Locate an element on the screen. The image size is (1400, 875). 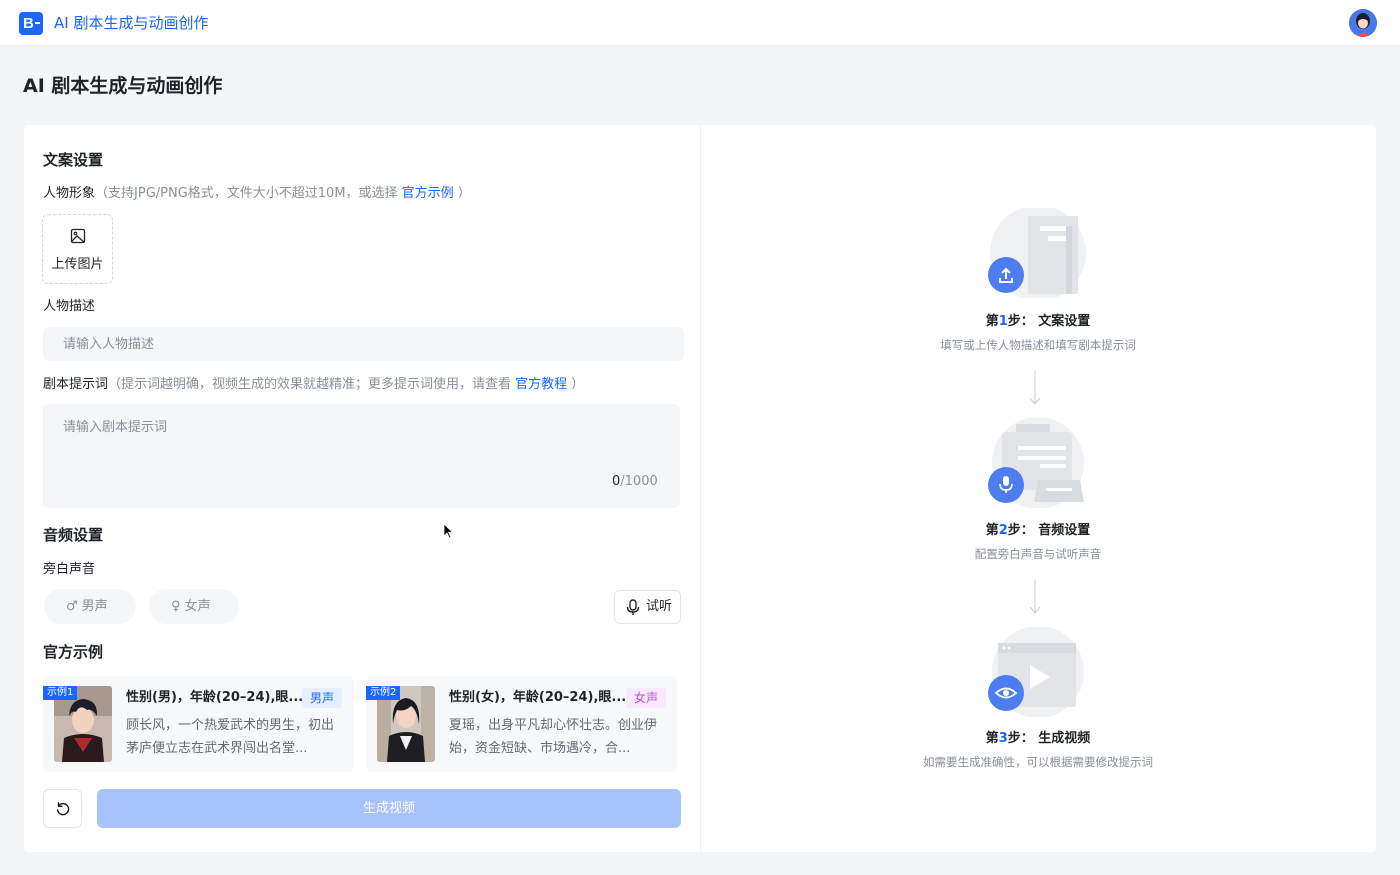
prompt-hint-end: ） is located at coordinates (576, 384).